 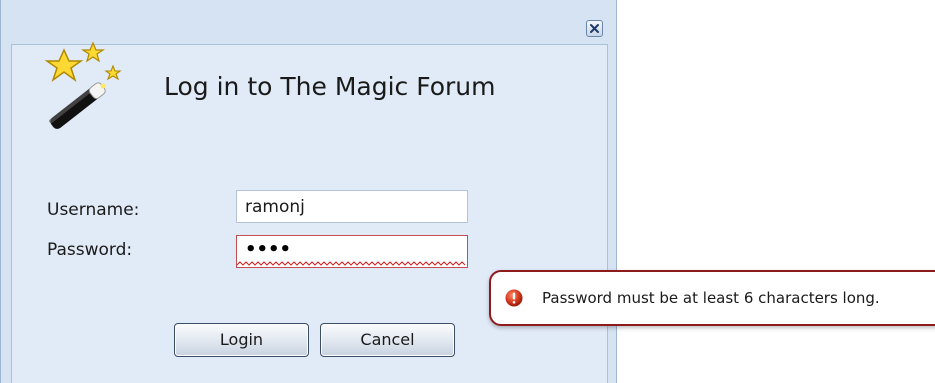 I want to click on dialog-title: Log in to The Magic Forum, so click(x=330, y=86).